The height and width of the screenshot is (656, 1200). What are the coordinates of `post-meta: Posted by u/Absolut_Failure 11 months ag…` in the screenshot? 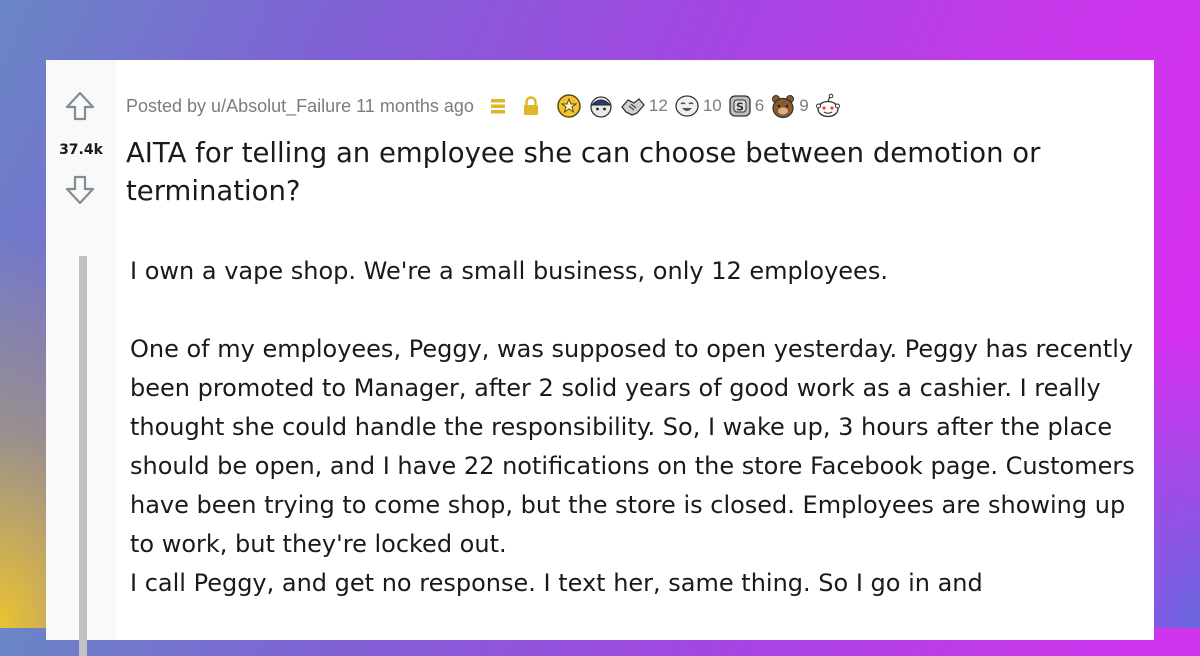 It's located at (483, 106).